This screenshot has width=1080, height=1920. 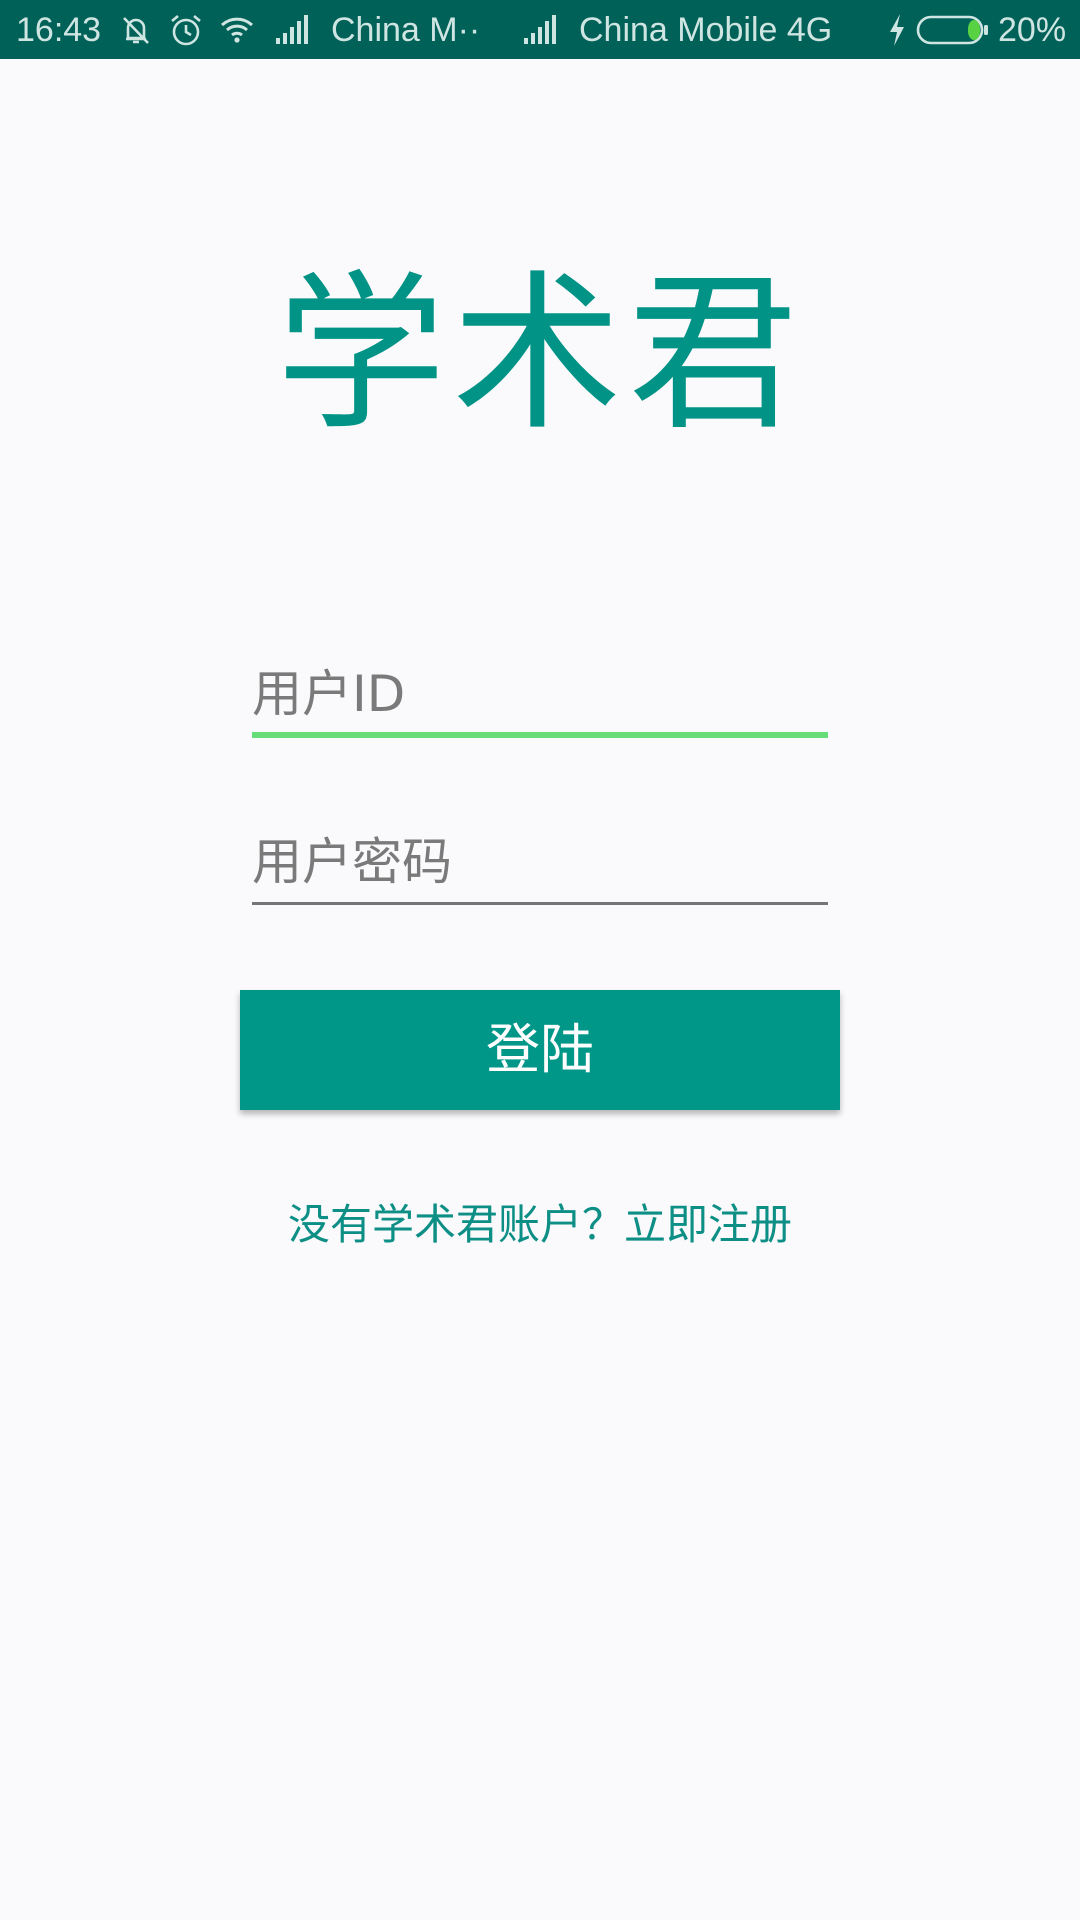 I want to click on charging-icon, so click(x=897, y=30).